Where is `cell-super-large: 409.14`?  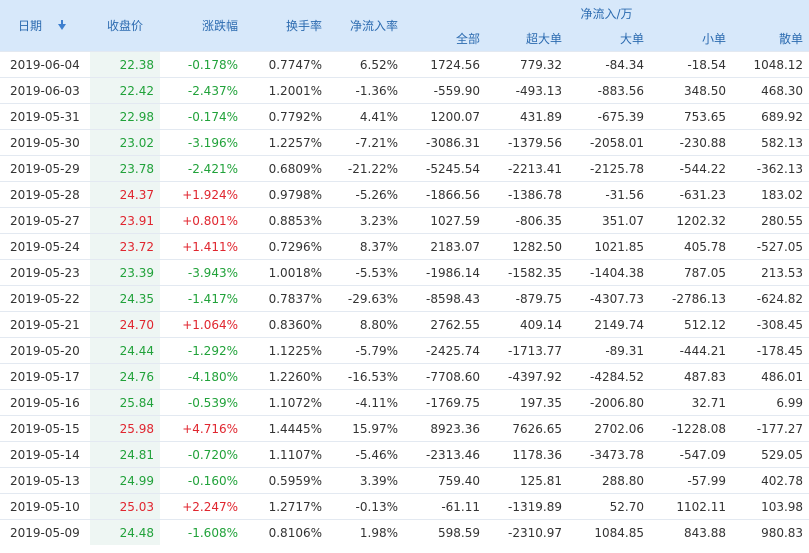
cell-super-large: 409.14 is located at coordinates (527, 324).